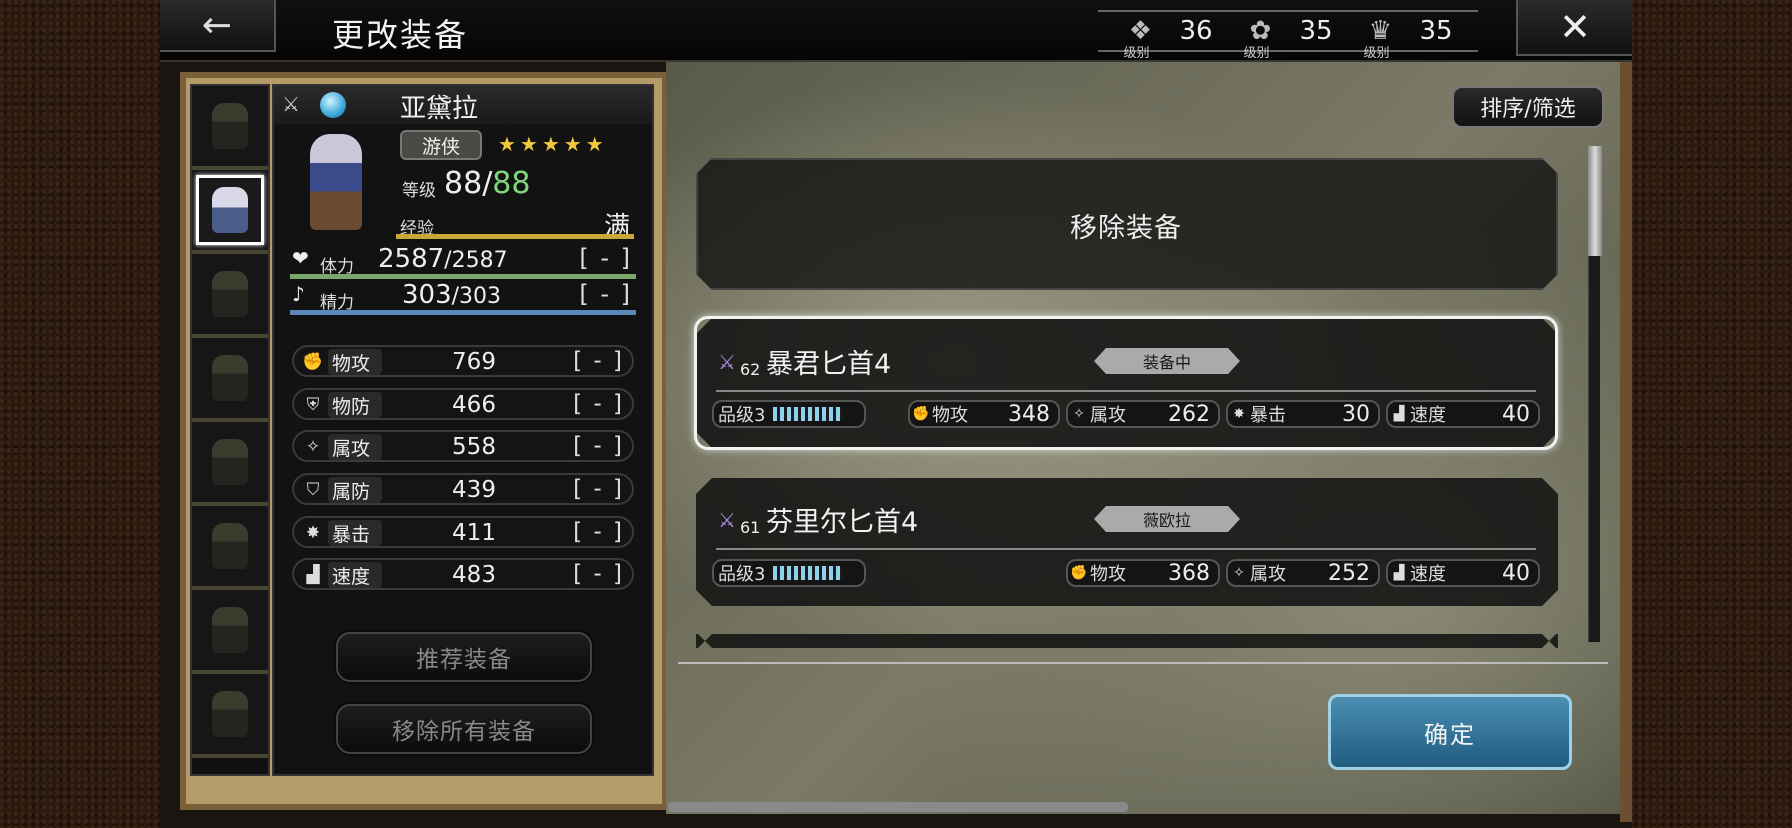  What do you see at coordinates (742, 415) in the screenshot?
I see `grade-label: 品级3` at bounding box center [742, 415].